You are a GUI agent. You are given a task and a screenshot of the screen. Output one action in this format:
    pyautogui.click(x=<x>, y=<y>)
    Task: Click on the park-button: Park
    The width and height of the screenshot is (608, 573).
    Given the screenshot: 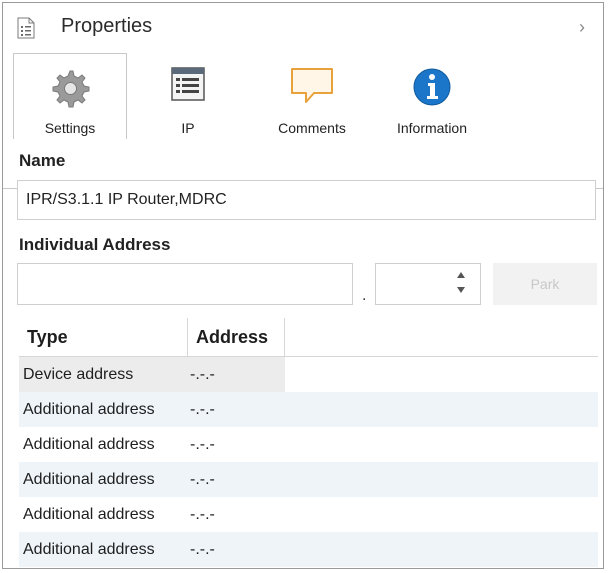 What is the action you would take?
    pyautogui.click(x=545, y=284)
    